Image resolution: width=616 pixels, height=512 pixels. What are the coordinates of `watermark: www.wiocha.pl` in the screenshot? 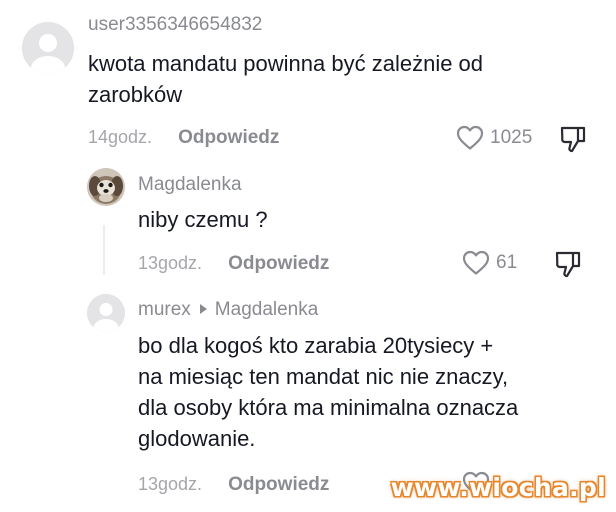 It's located at (498, 487).